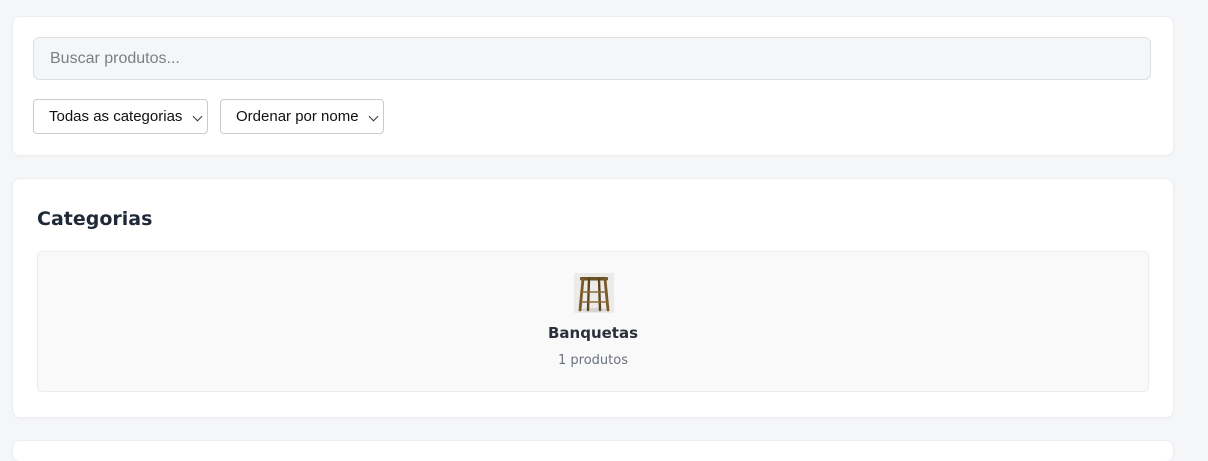  Describe the element at coordinates (593, 451) in the screenshot. I see `next-panel` at that location.